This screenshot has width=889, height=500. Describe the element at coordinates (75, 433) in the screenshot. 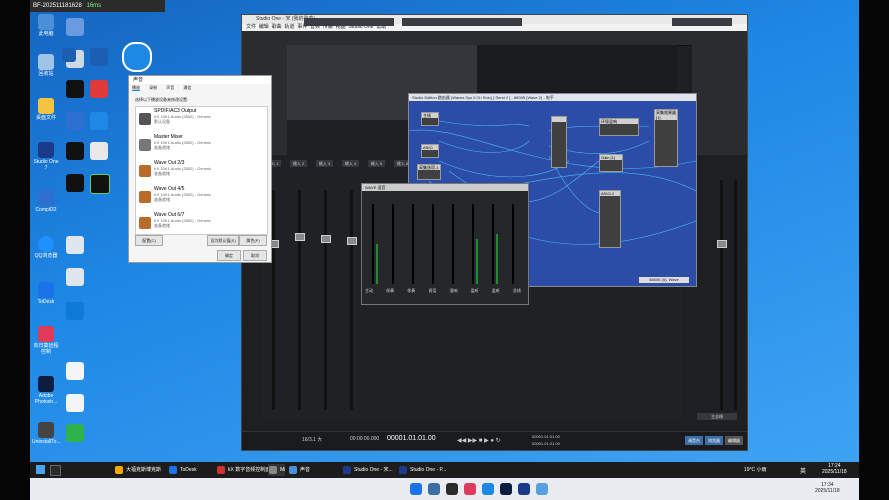

I see `wechat-icon` at that location.